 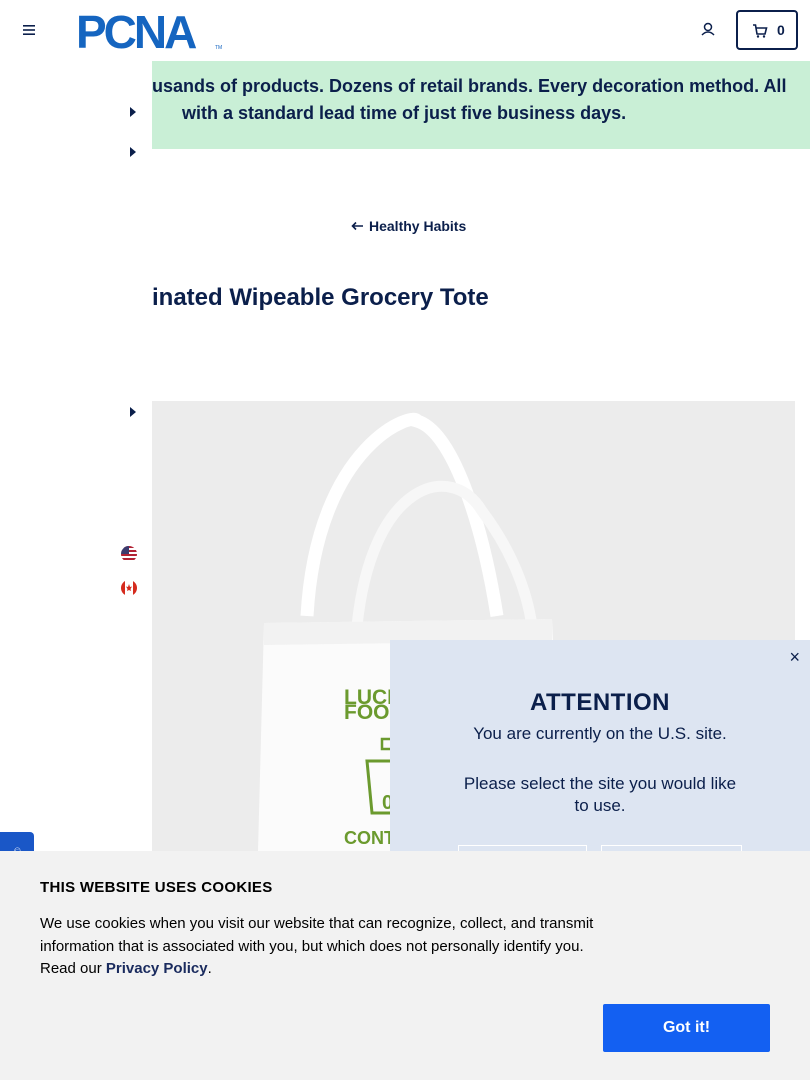 I want to click on logo-text: PCNA, so click(x=136, y=31).